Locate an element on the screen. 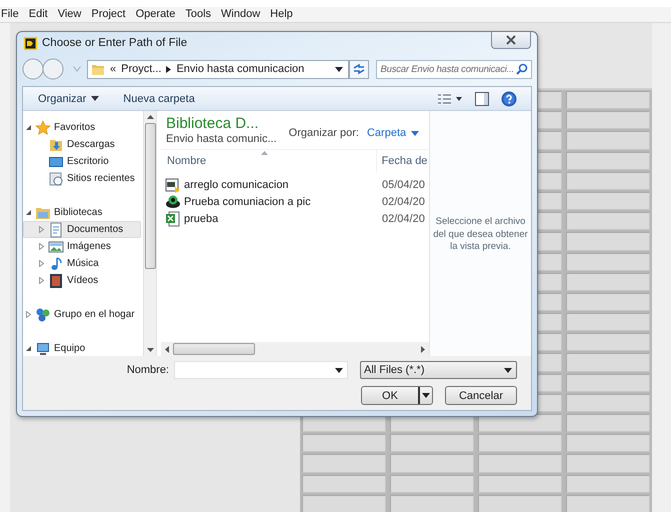  sidebar-item: Escritorio is located at coordinates (82, 161).